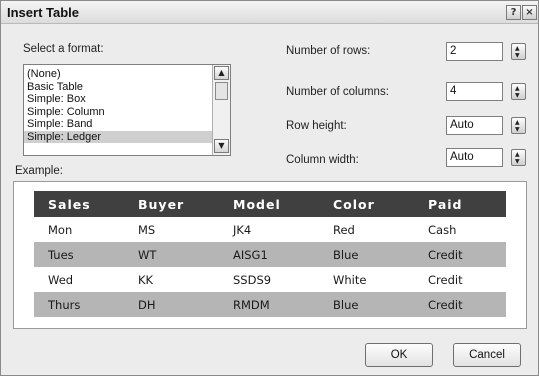 Image resolution: width=539 pixels, height=376 pixels. I want to click on close-icon: ×, so click(529, 12).